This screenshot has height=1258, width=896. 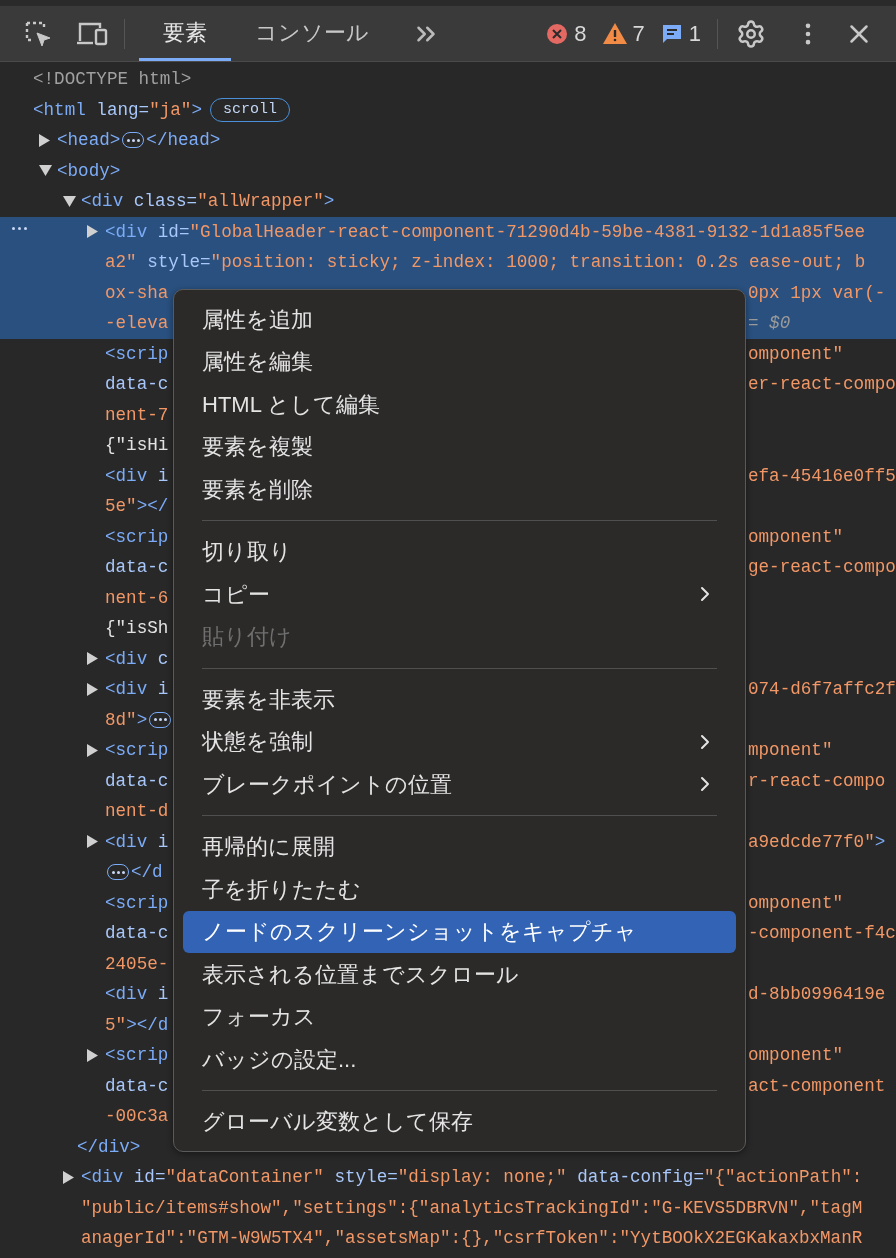 I want to click on code-text: <div id="dataContainer" style="display: none;" data-config="{"actionPath":, so click(x=472, y=1178).